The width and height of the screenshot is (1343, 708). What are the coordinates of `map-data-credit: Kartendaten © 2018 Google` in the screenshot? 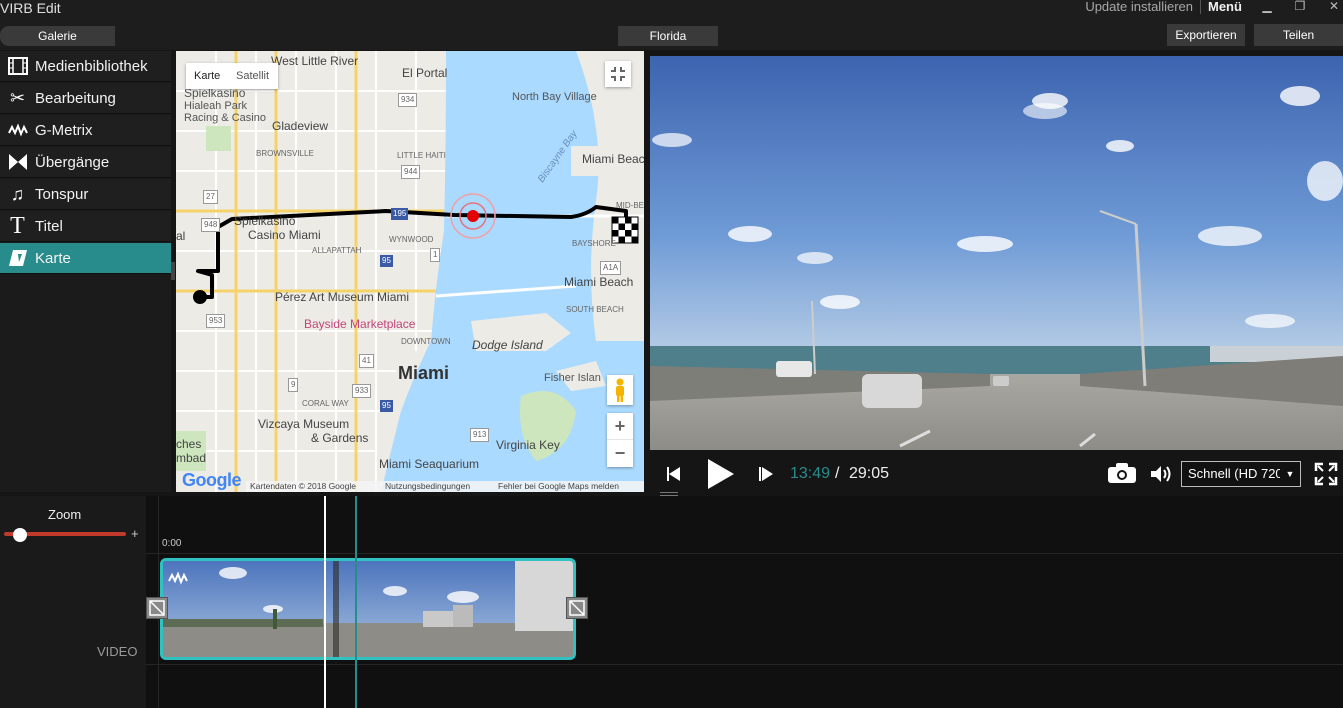 It's located at (303, 486).